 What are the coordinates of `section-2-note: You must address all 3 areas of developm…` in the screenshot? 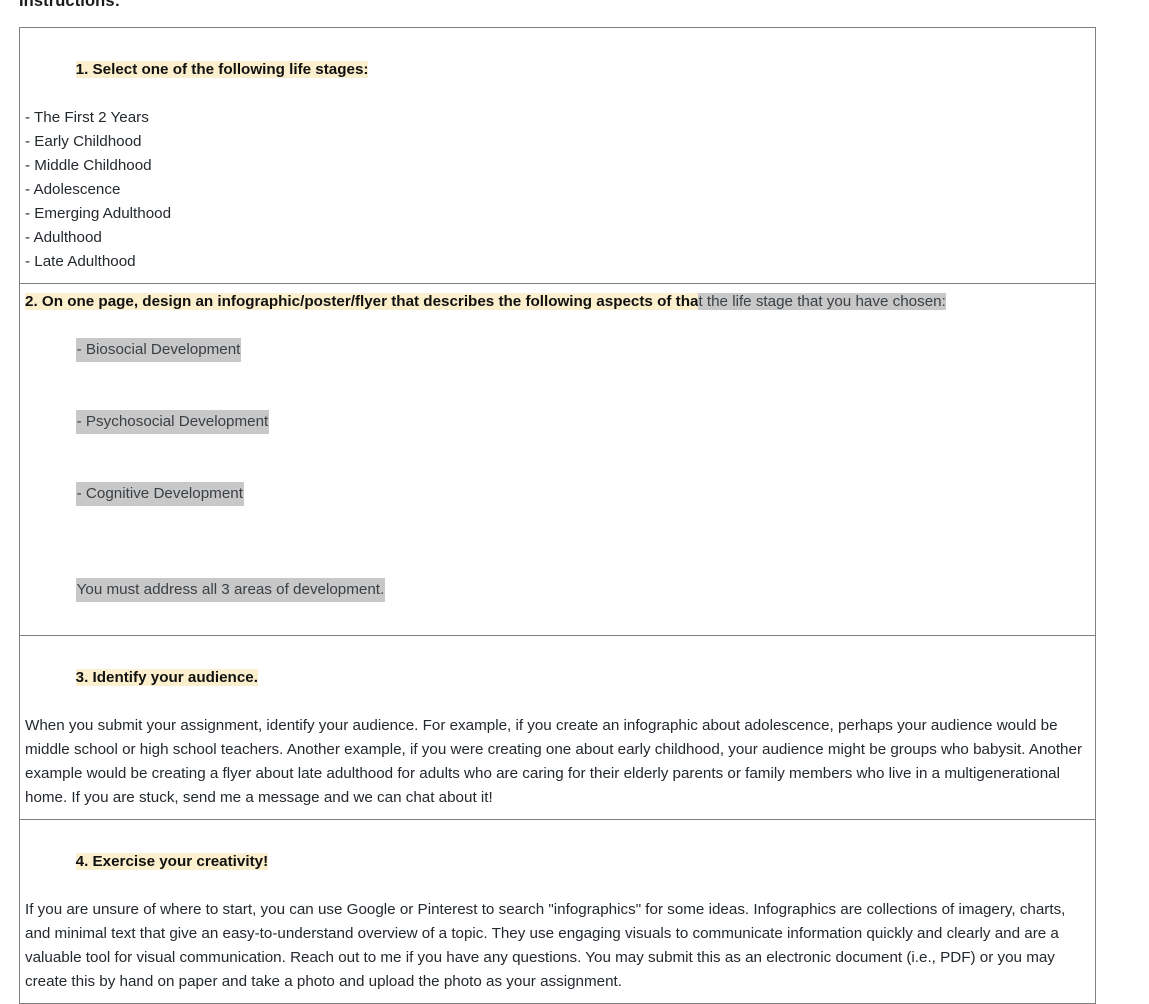 It's located at (230, 590).